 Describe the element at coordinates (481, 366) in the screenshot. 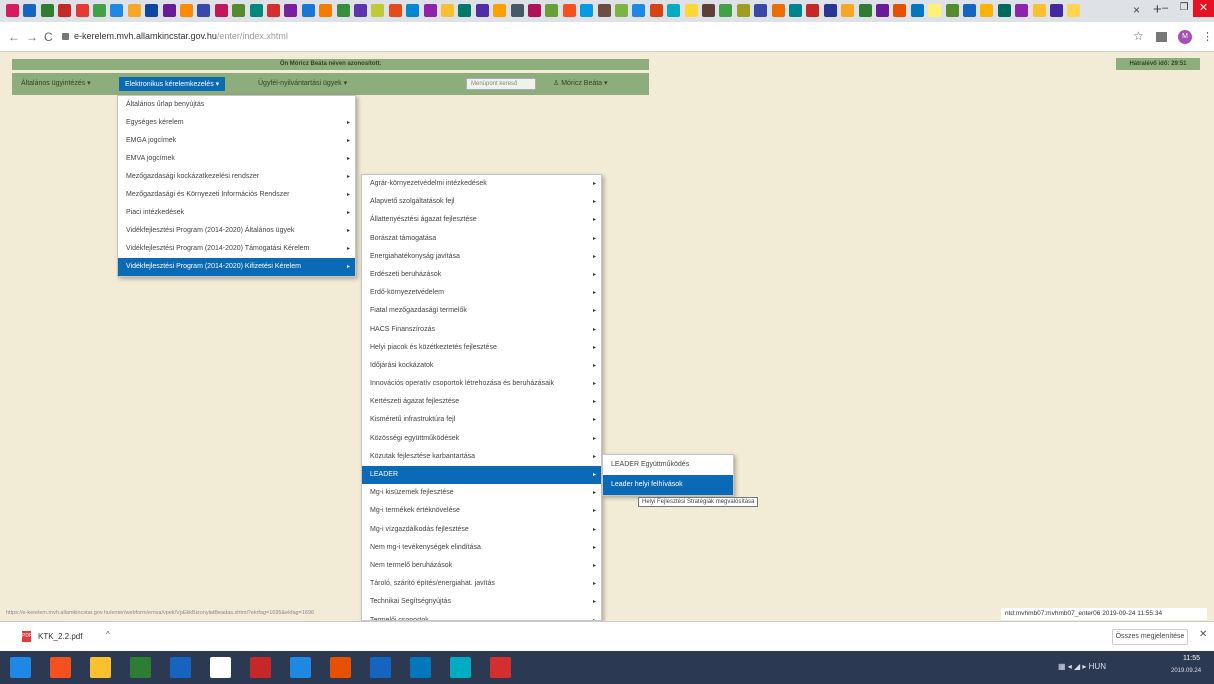

I see `menu-item: Időjárási kockázatok ▸` at that location.